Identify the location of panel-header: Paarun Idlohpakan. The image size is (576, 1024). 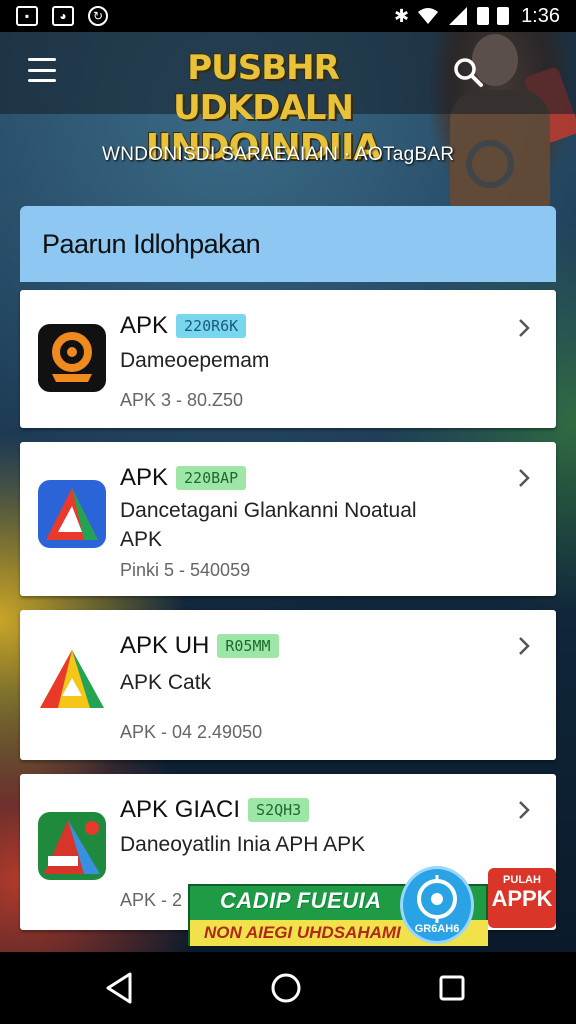
(288, 244).